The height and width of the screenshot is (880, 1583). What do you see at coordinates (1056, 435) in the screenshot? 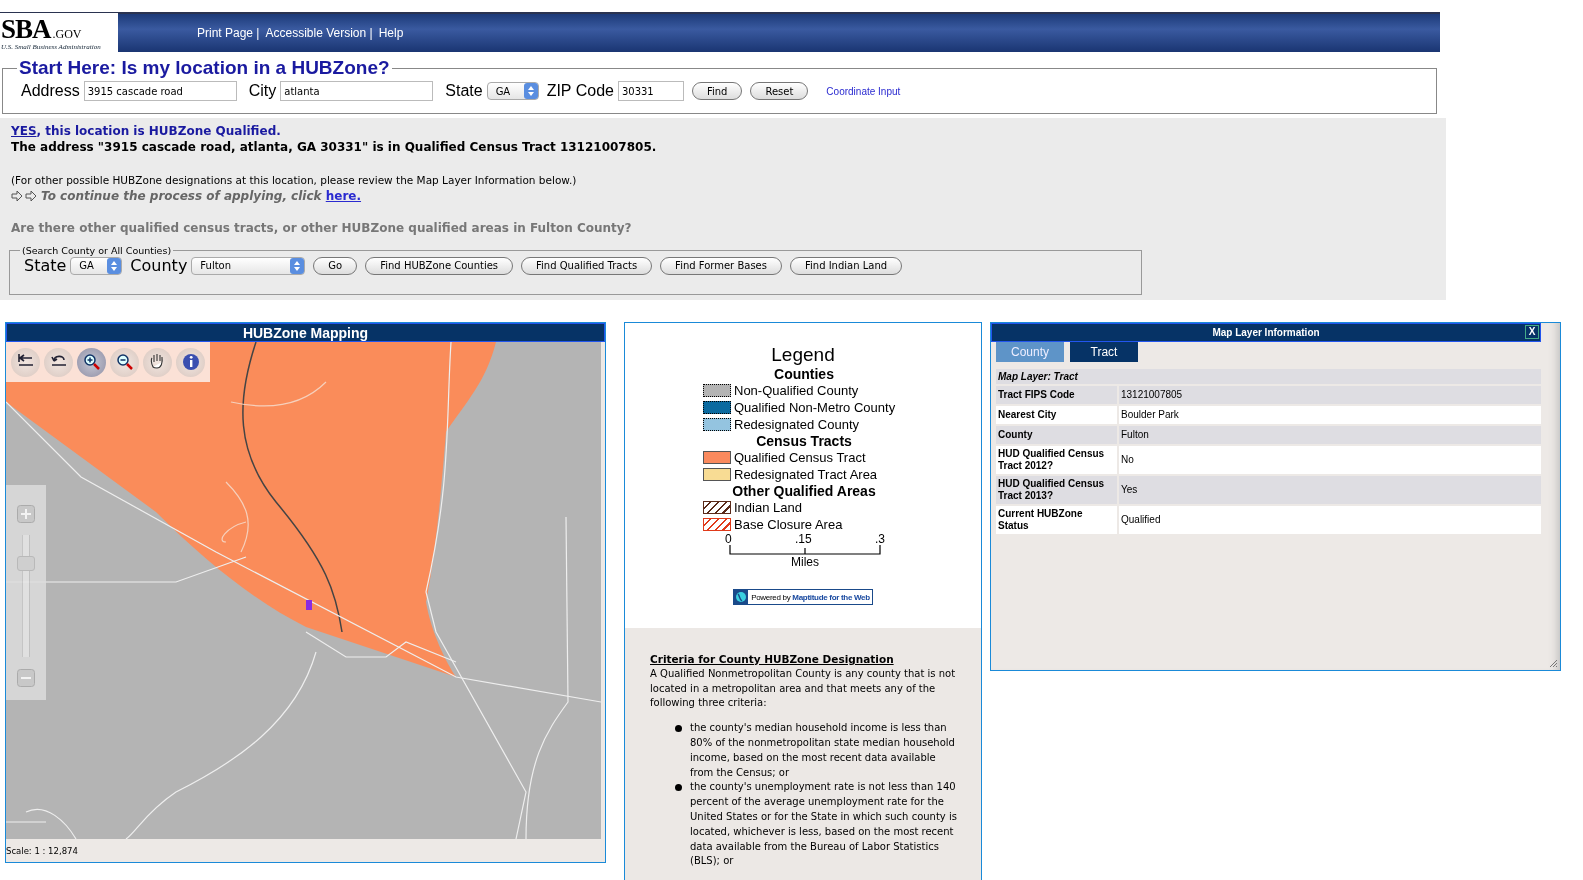
I see `table-cell: County` at bounding box center [1056, 435].